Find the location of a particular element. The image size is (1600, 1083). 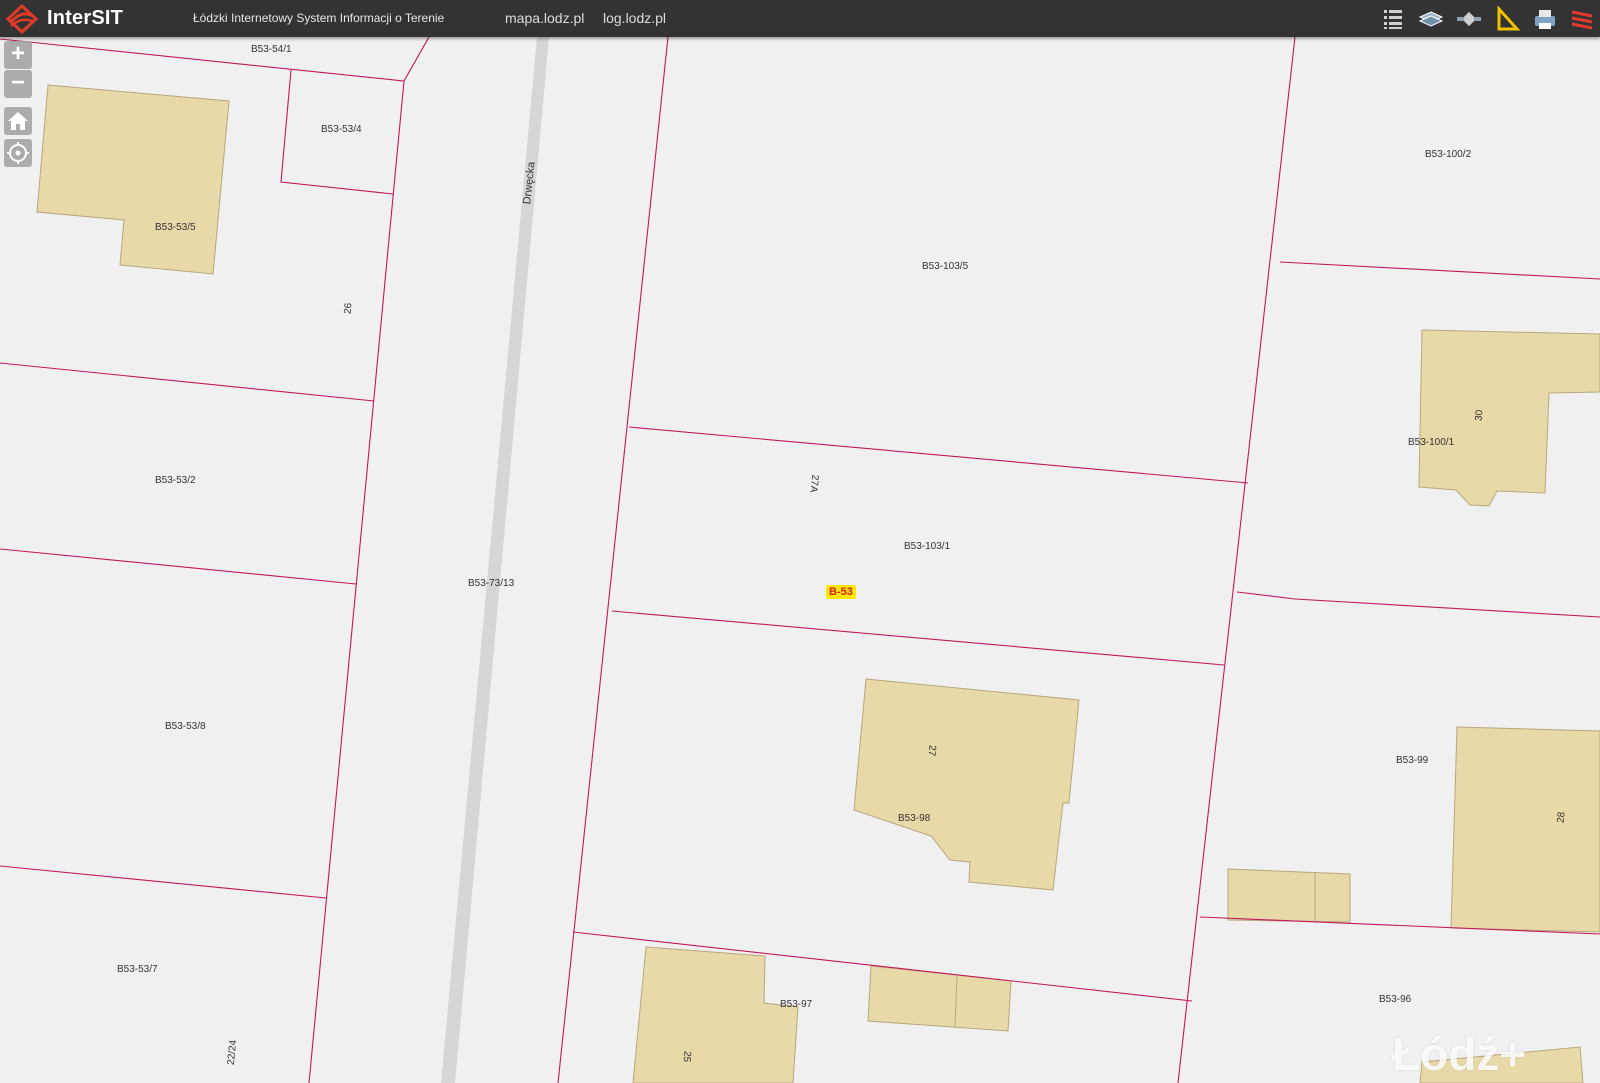

logo-mark-icon is located at coordinates (1583, 19).